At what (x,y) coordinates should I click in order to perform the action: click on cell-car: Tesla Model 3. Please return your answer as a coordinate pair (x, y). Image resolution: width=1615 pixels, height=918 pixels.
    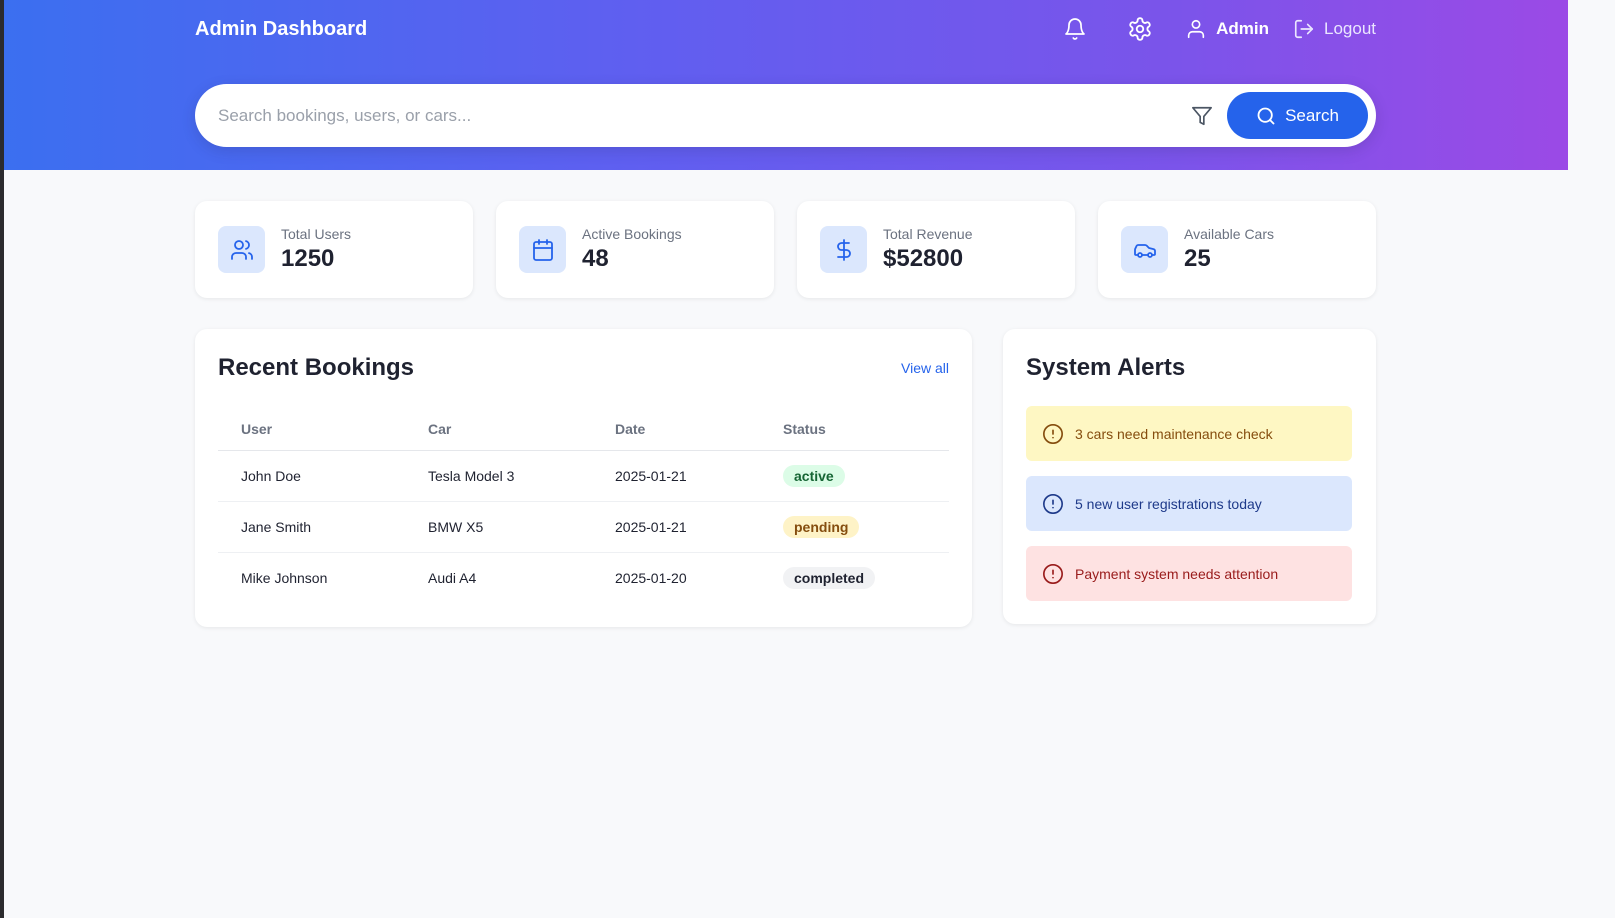
    Looking at the image, I should click on (498, 476).